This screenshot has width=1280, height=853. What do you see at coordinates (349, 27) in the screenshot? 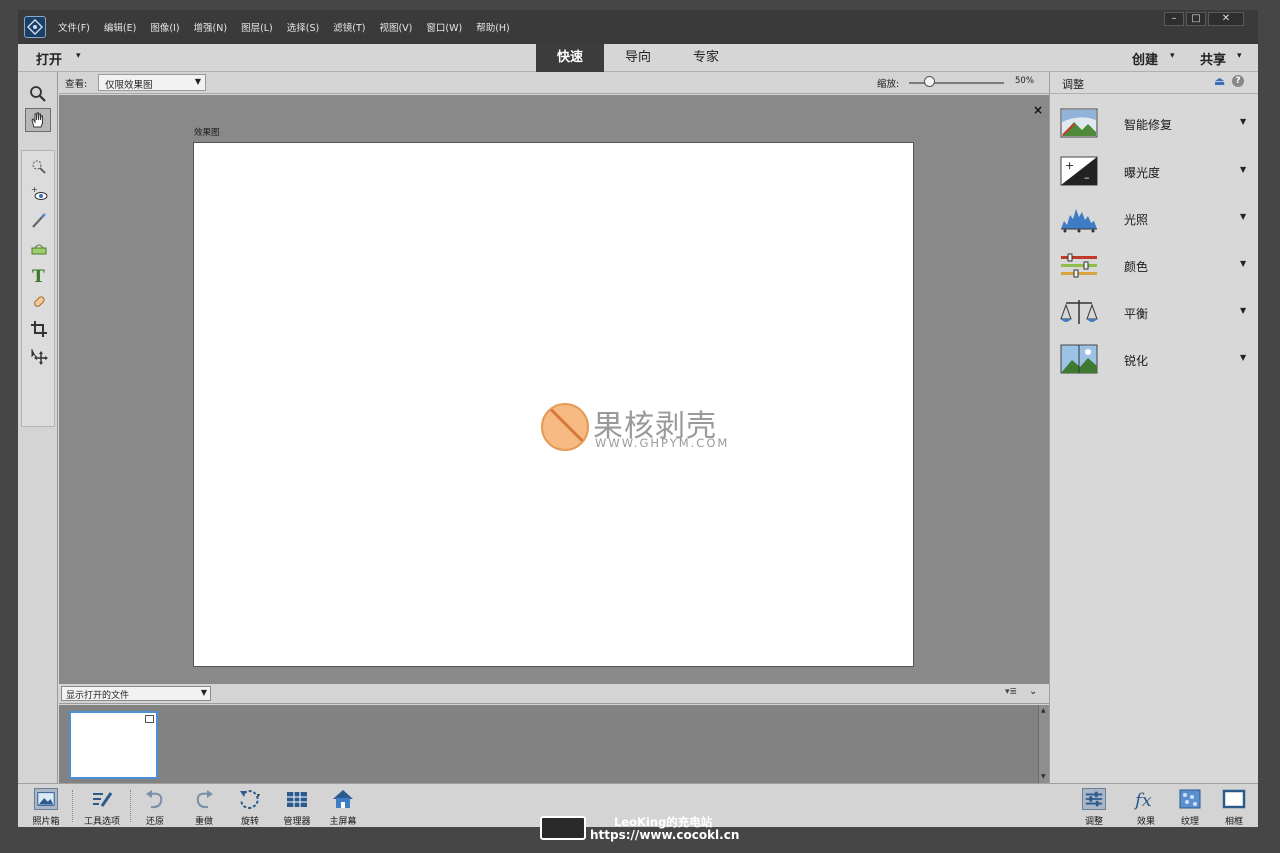
I see `menu-filter: 滤镜(T)` at bounding box center [349, 27].